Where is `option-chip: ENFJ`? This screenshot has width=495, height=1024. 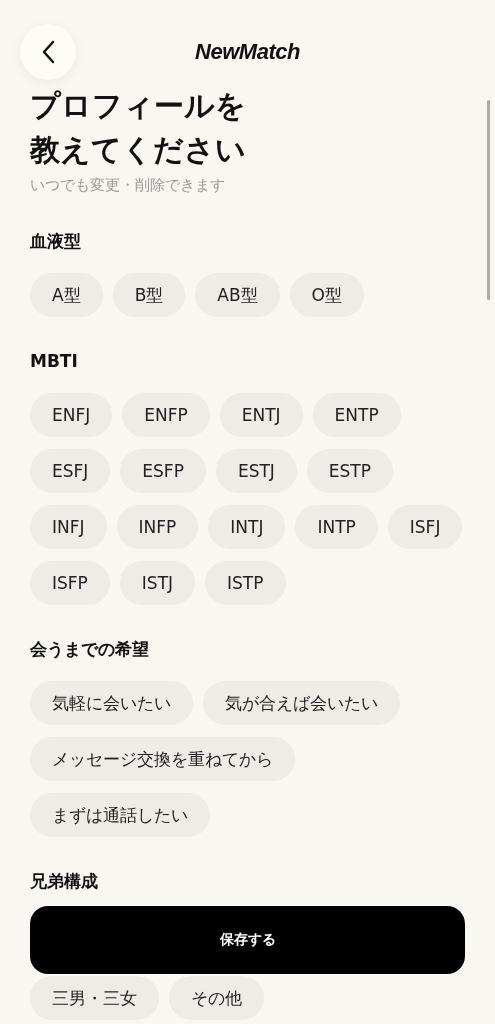 option-chip: ENFJ is located at coordinates (71, 415).